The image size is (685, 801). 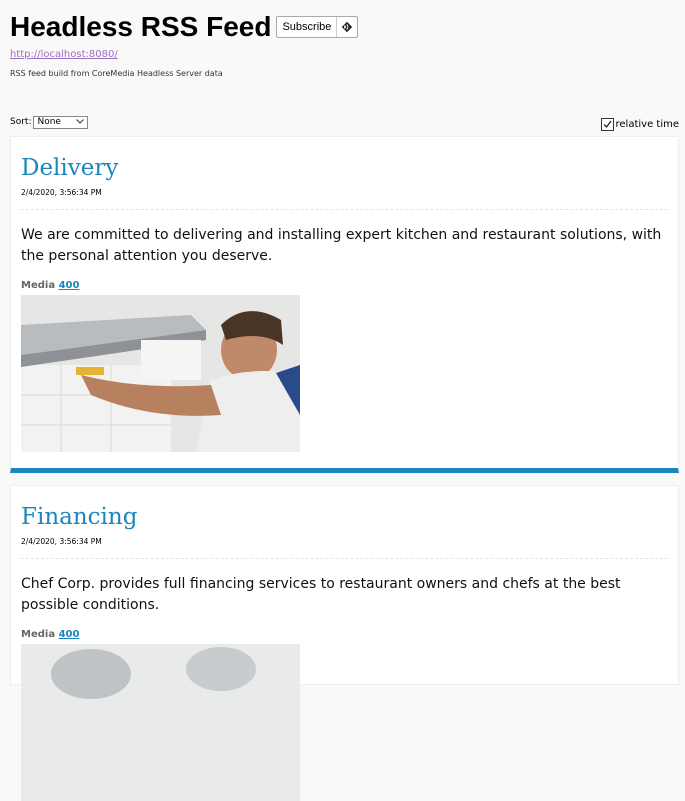 What do you see at coordinates (345, 122) in the screenshot?
I see `controls-bar: Sort: None relative time` at bounding box center [345, 122].